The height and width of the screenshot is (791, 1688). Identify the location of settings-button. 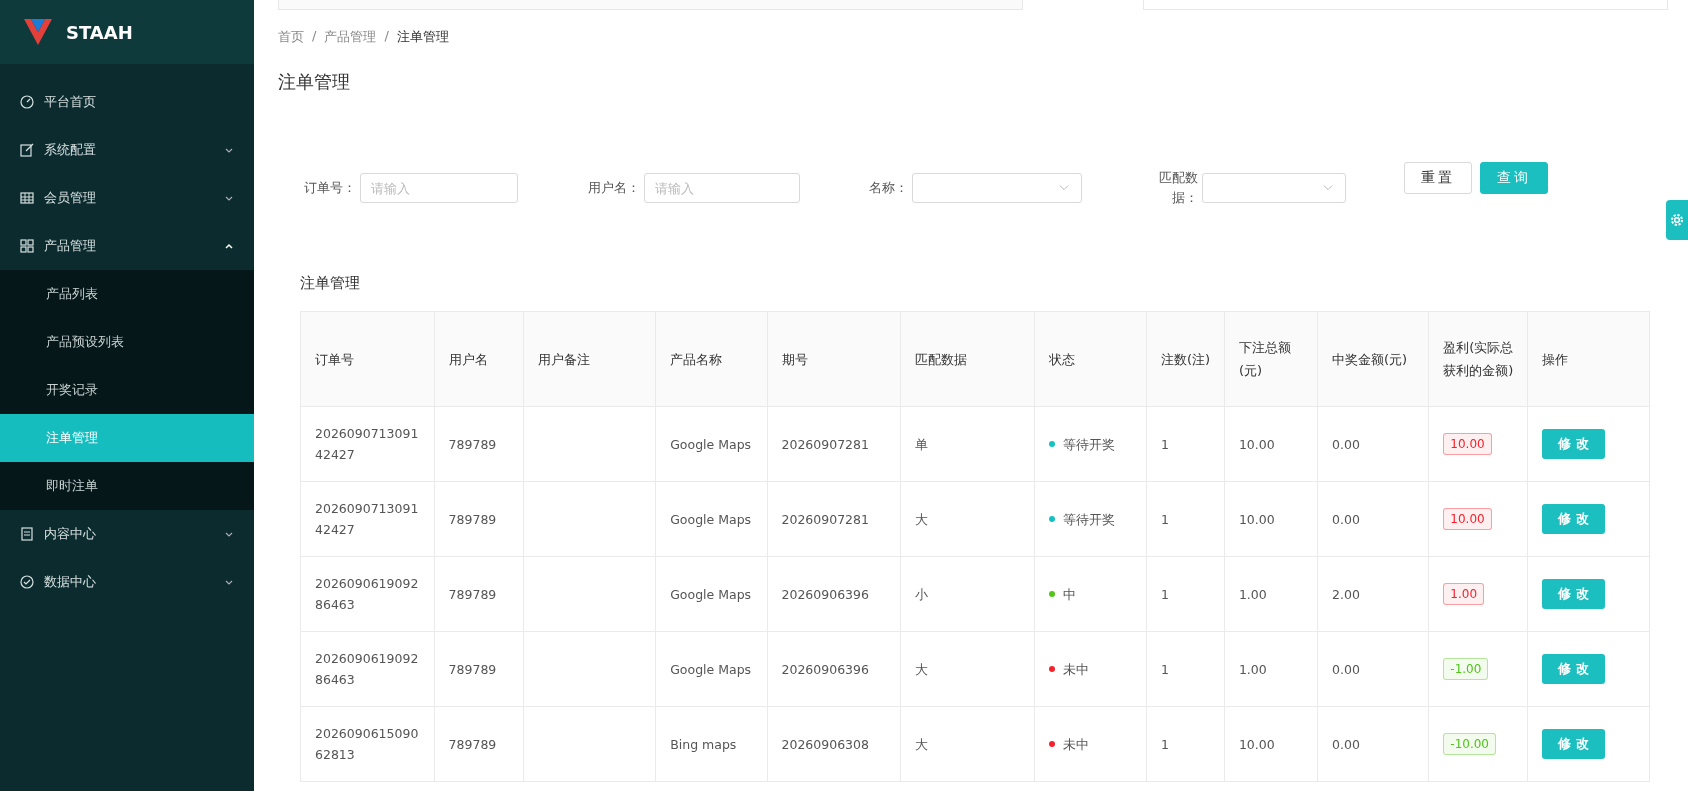
(1677, 220).